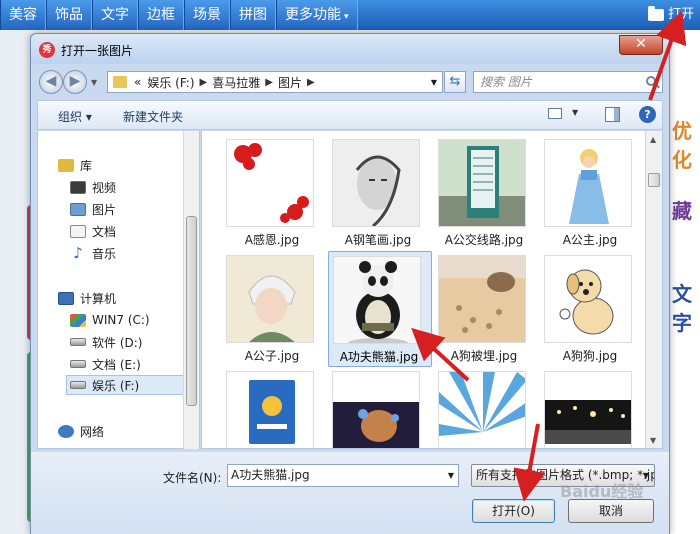 The width and height of the screenshot is (700, 534). I want to click on tab-scene: 场景, so click(207, 15).